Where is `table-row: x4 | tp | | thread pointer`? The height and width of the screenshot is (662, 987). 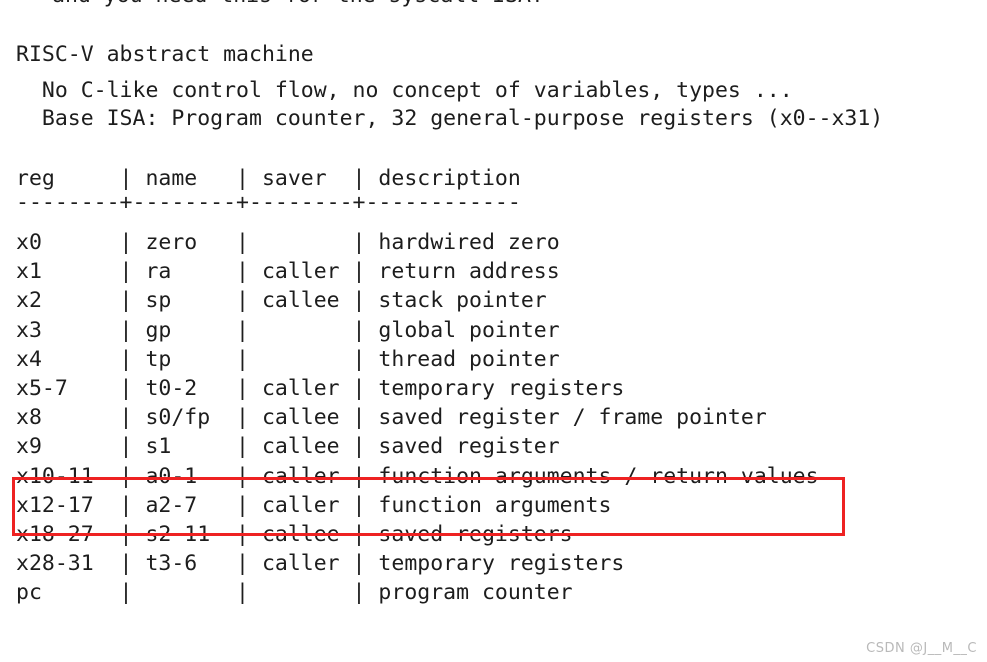 table-row: x4 | tp | | thread pointer is located at coordinates (288, 359).